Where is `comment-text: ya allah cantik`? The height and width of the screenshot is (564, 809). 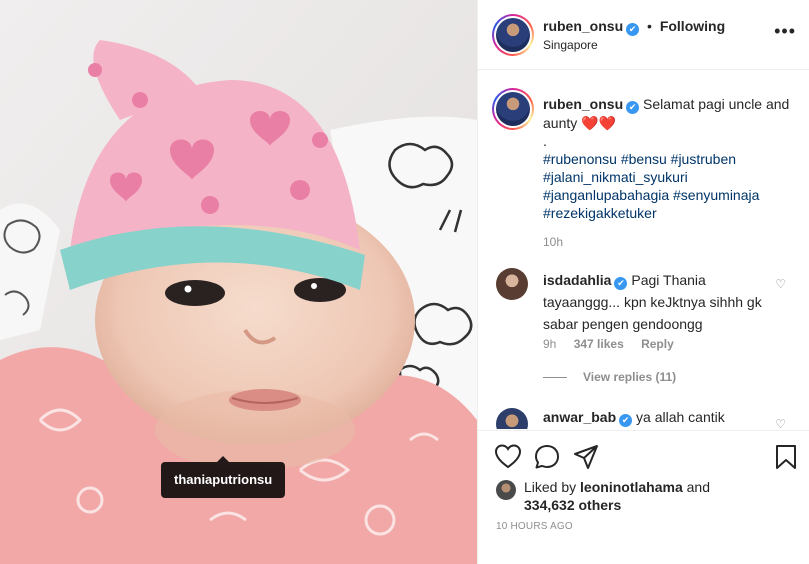
comment-text: ya allah cantik is located at coordinates (680, 417).